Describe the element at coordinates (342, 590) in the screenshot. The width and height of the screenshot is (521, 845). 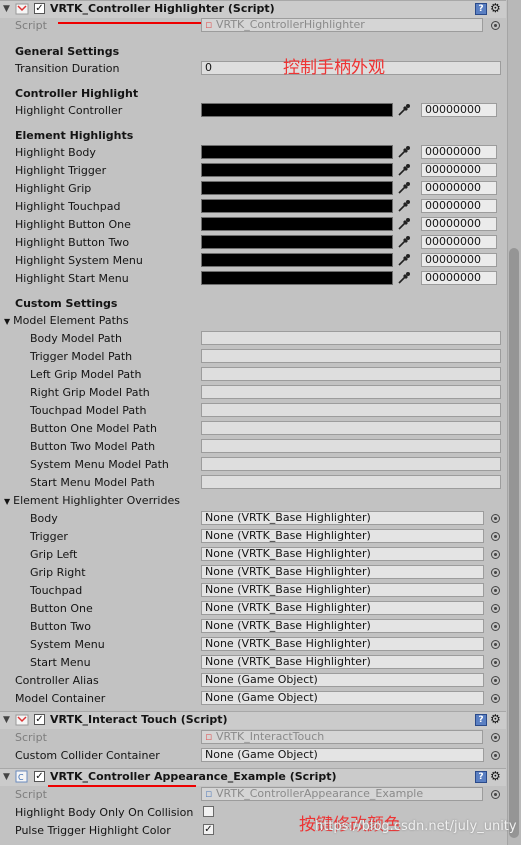
I see `override-touchpad-field: None (VRTK_Base Highlighter)` at that location.